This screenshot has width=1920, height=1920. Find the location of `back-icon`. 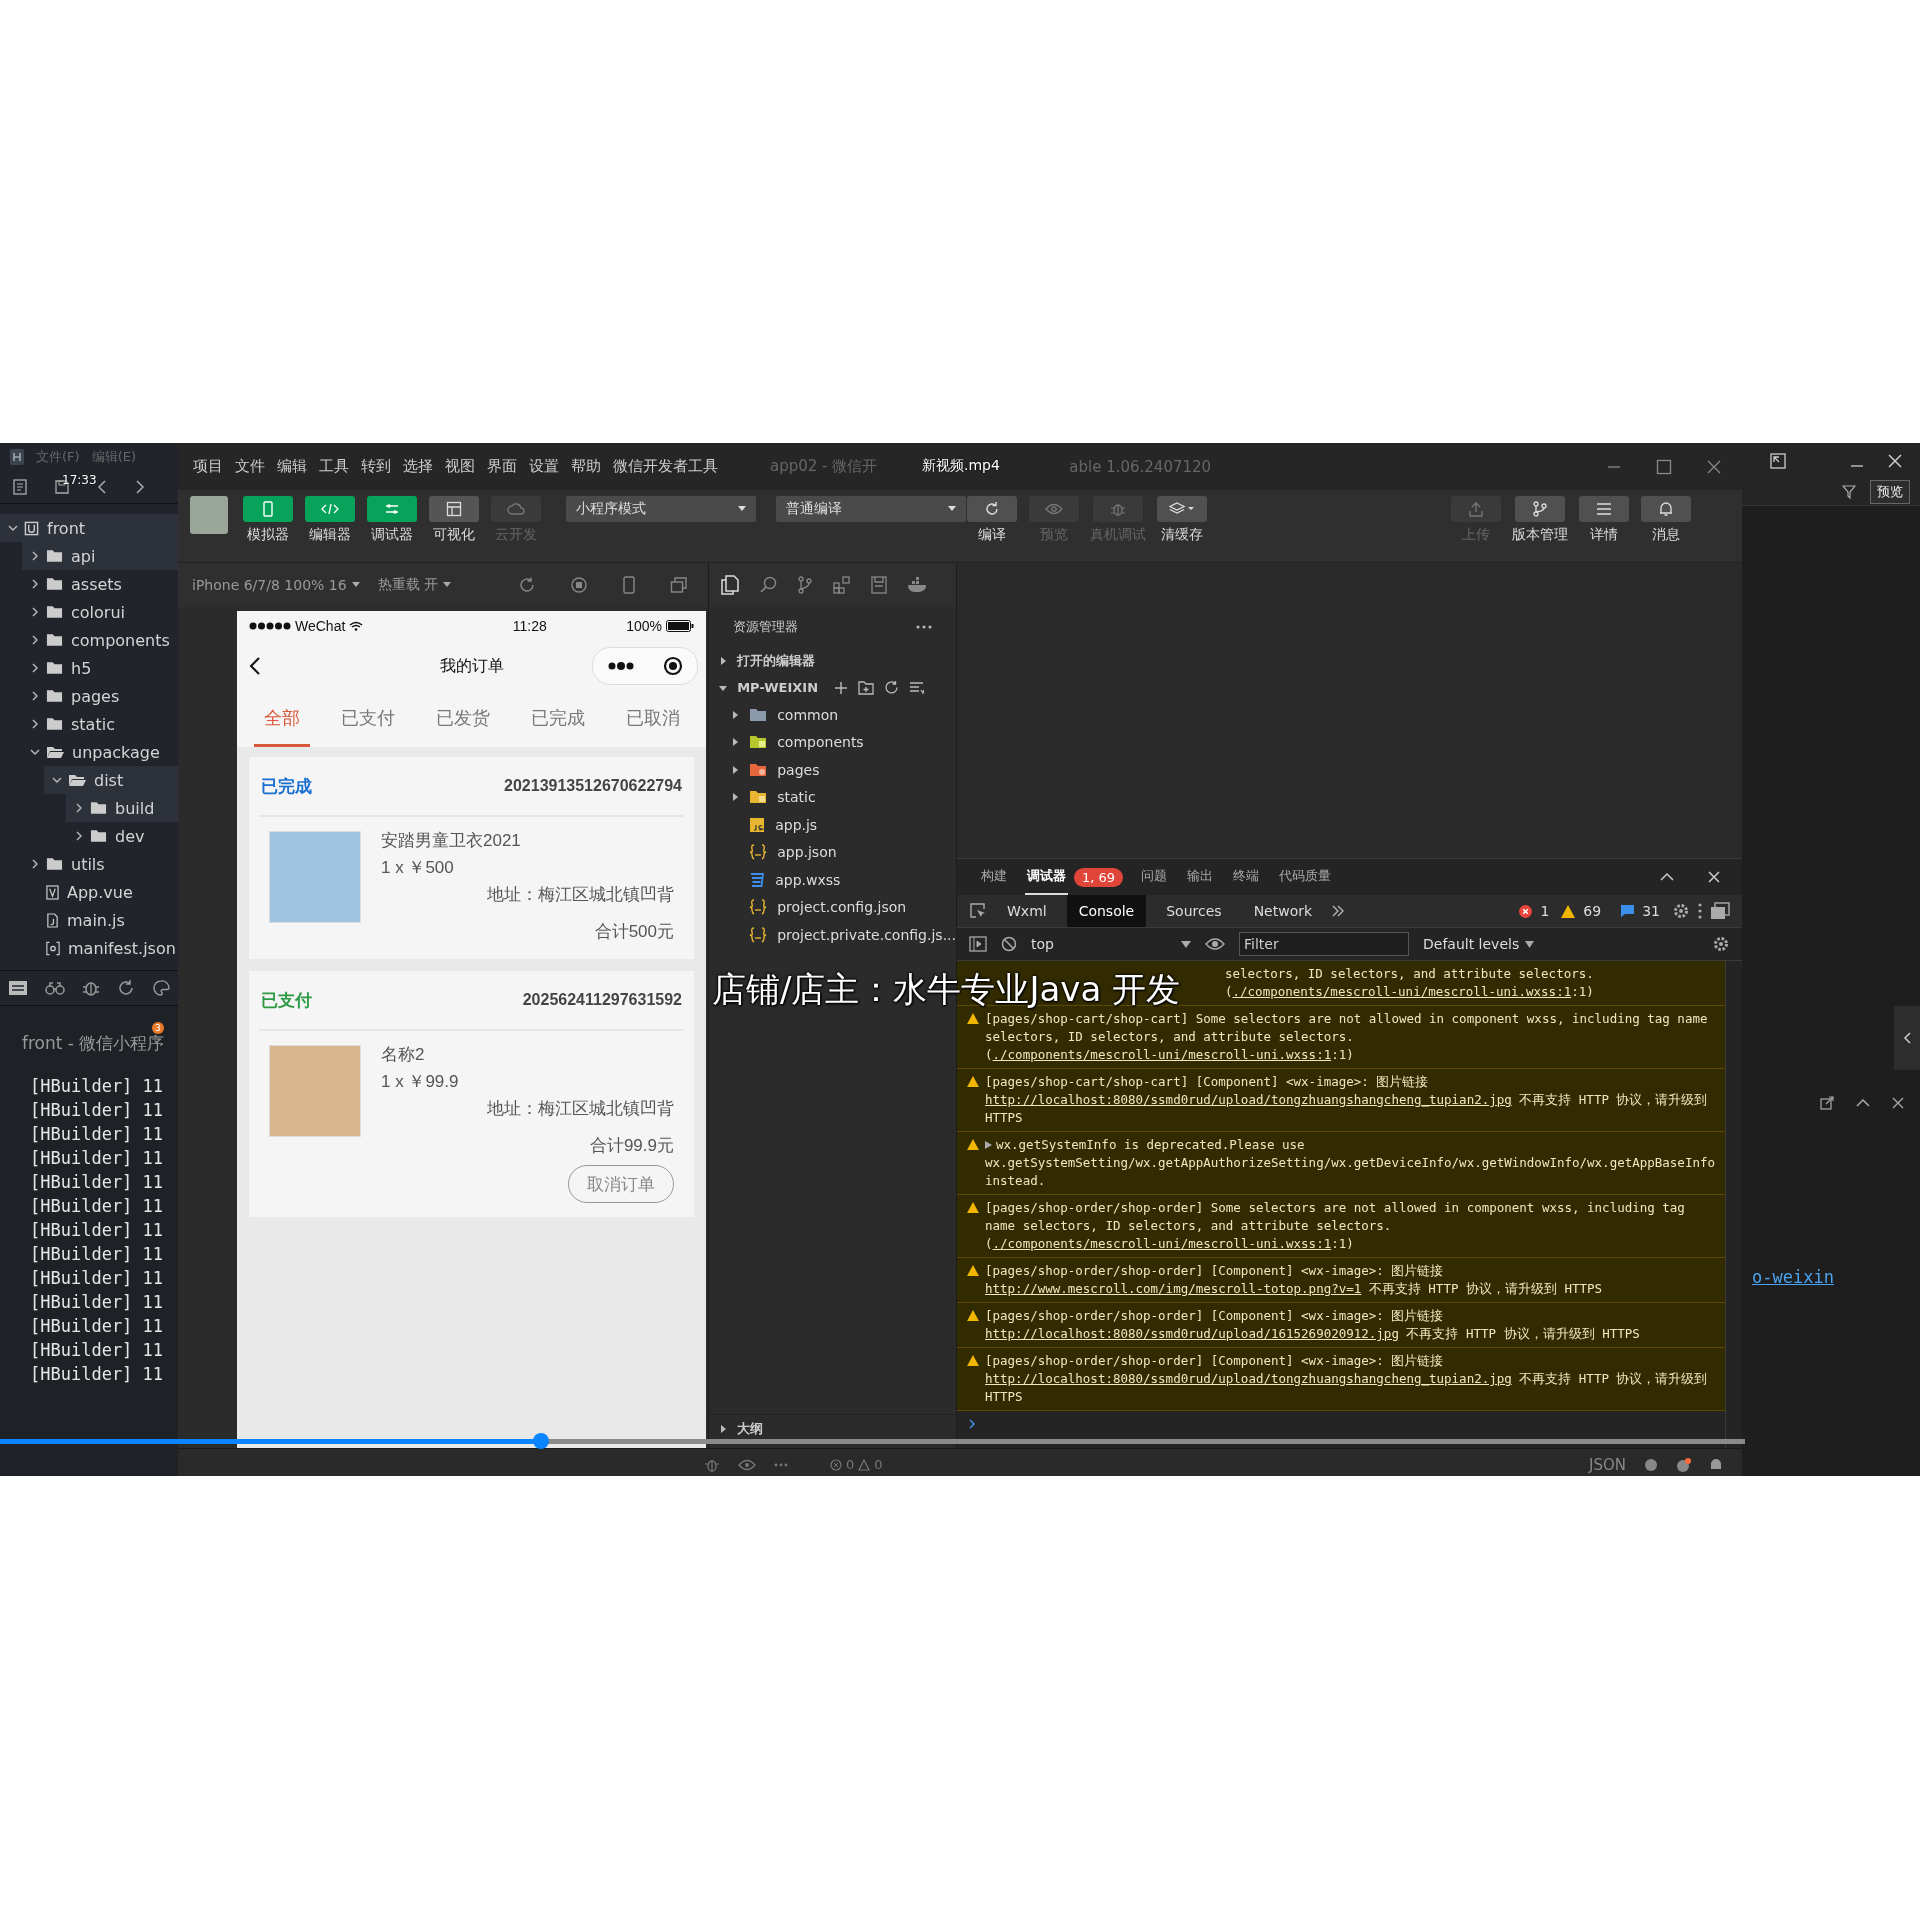

back-icon is located at coordinates (102, 487).